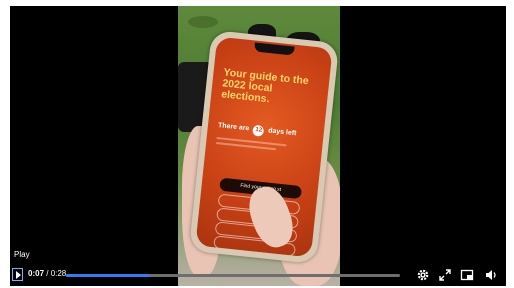  I want to click on time-display: 0:07 / 0:28, so click(47, 273).